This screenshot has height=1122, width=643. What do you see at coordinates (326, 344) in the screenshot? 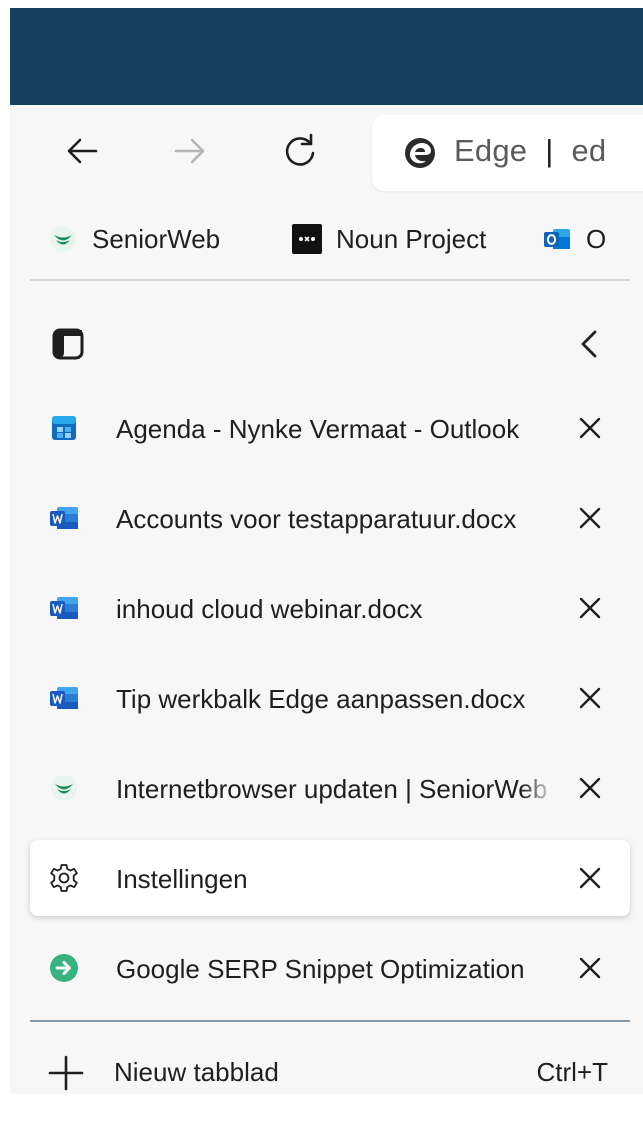
I see `vertical-tabs-header` at bounding box center [326, 344].